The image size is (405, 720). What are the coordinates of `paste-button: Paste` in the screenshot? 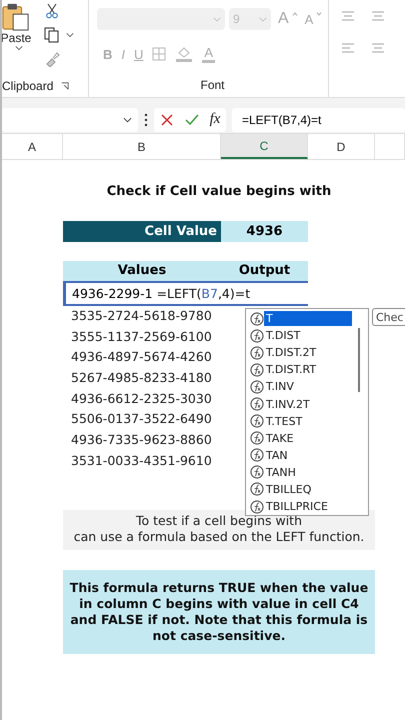 It's located at (17, 38).